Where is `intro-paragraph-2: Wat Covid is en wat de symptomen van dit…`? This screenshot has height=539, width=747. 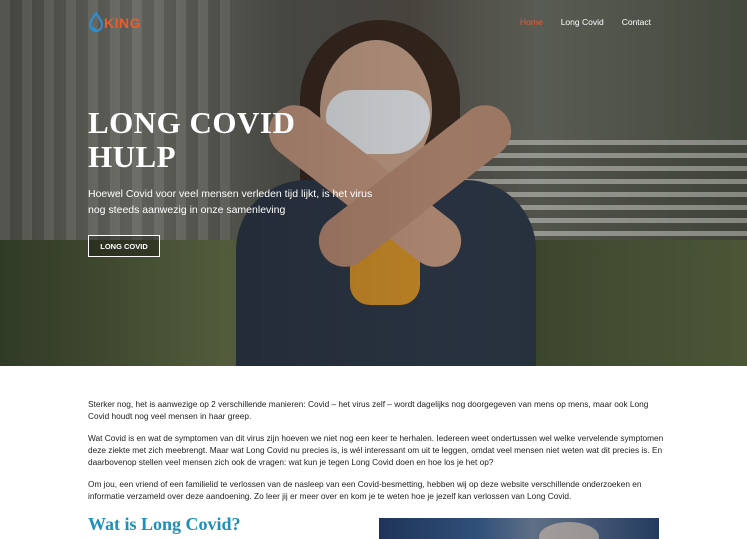
intro-paragraph-2: Wat Covid is en wat de symptomen van dit… is located at coordinates (376, 450).